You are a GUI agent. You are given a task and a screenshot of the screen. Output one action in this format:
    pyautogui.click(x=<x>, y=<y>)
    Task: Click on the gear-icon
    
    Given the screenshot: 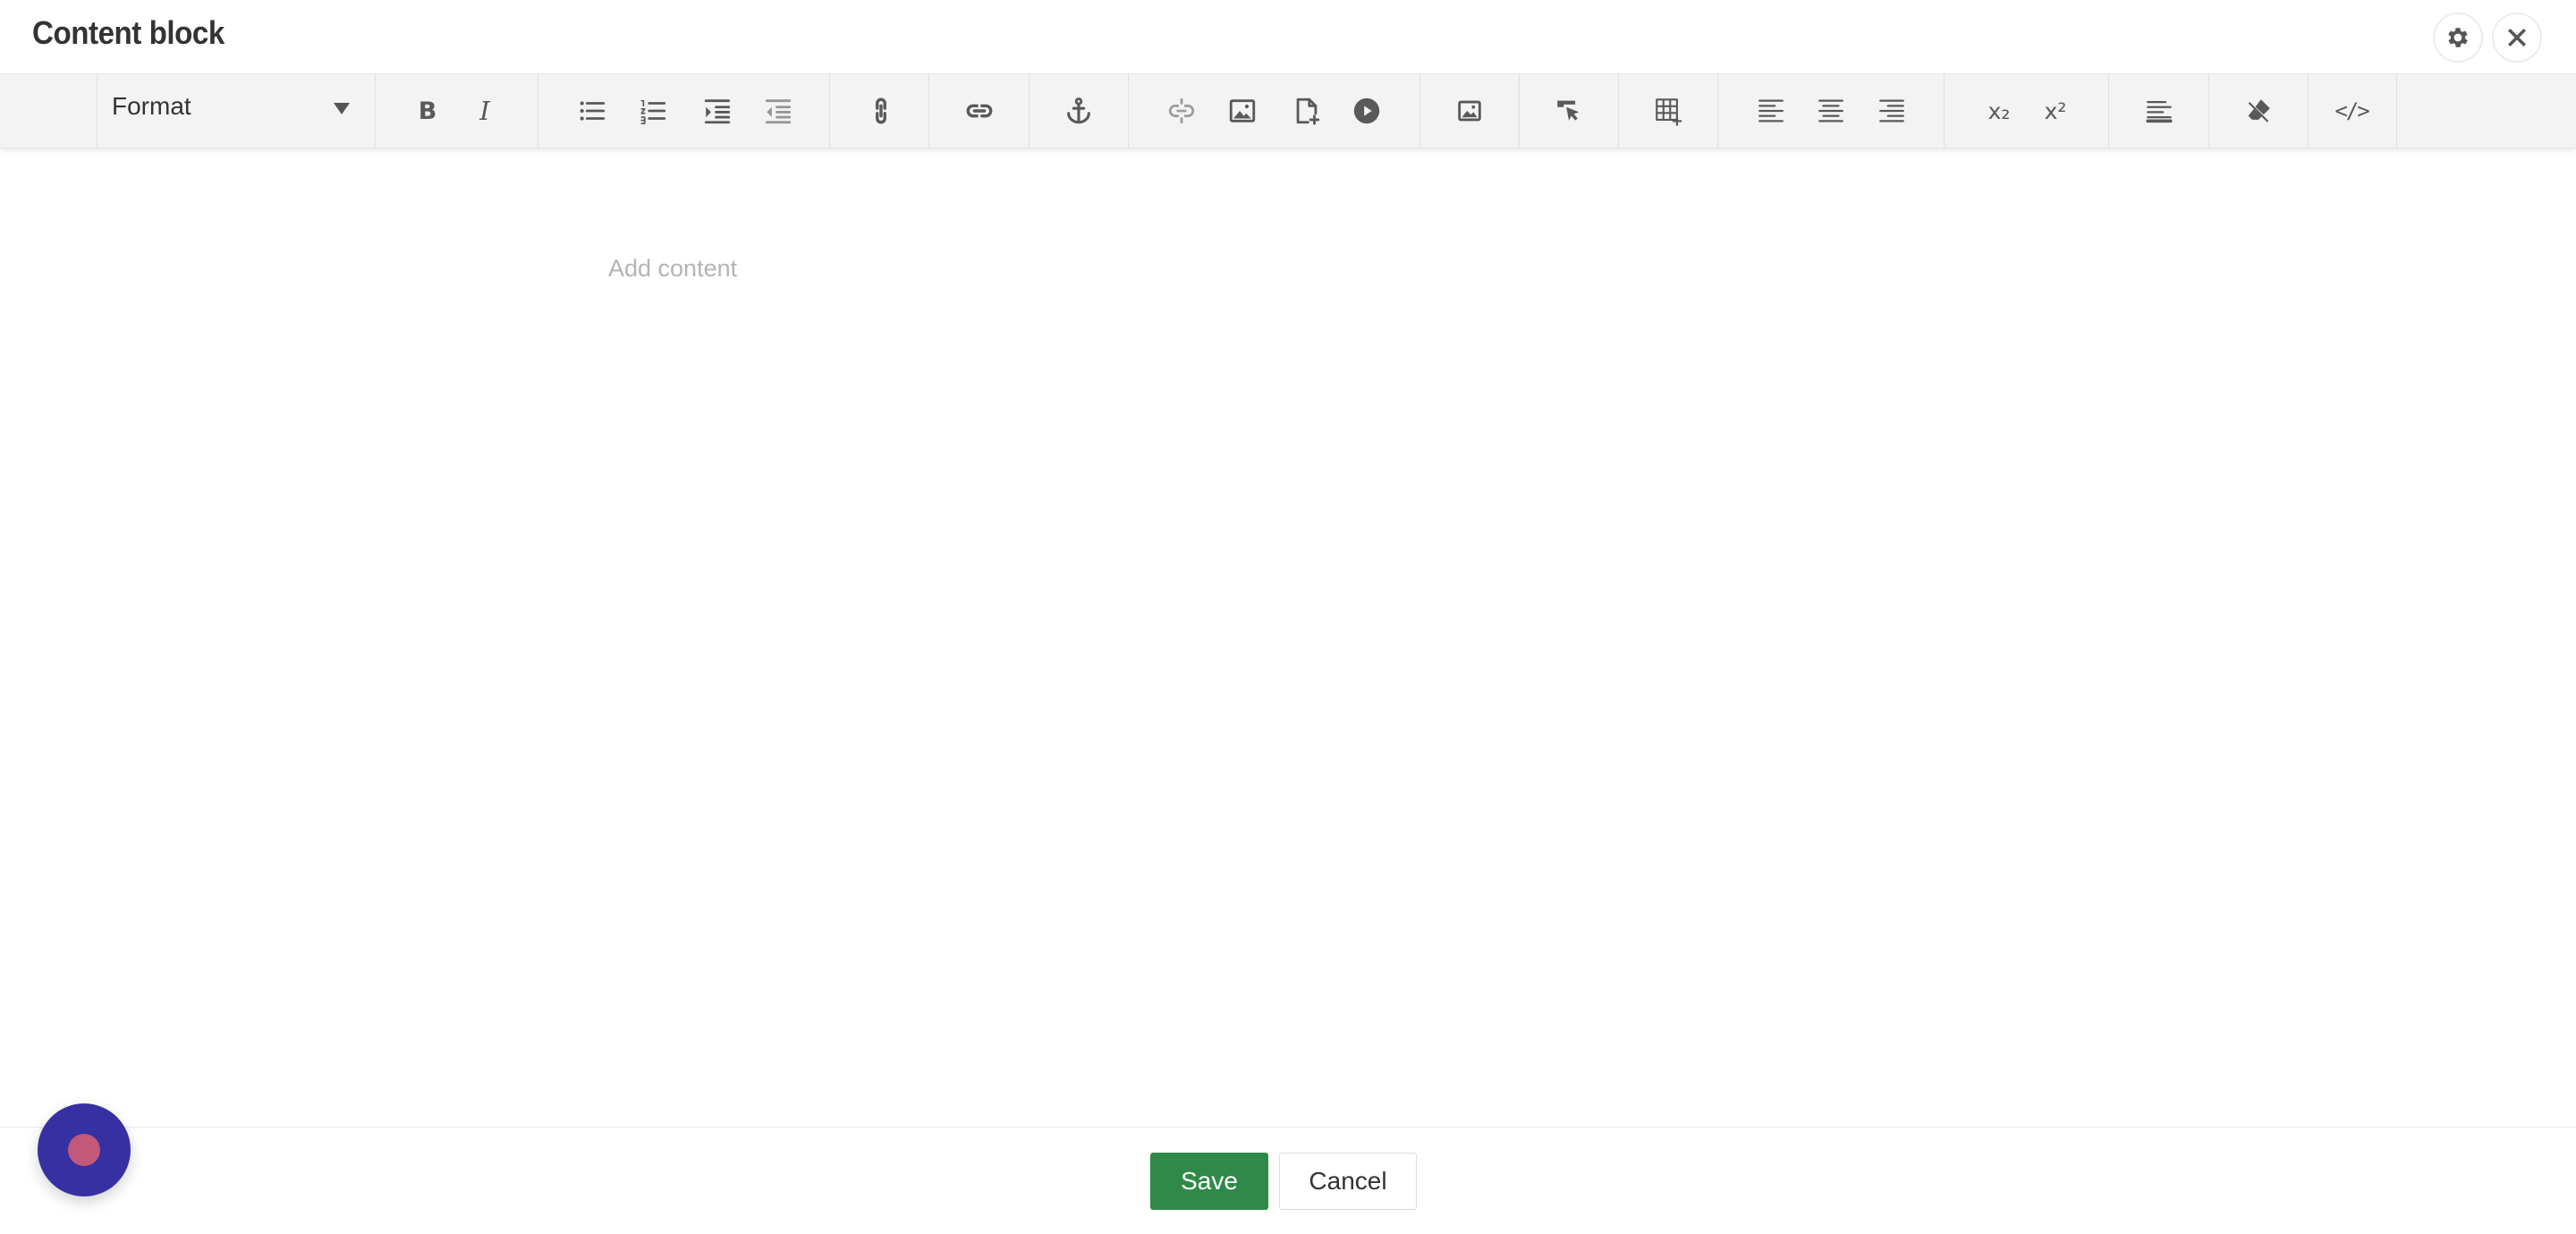 What is the action you would take?
    pyautogui.click(x=2458, y=37)
    